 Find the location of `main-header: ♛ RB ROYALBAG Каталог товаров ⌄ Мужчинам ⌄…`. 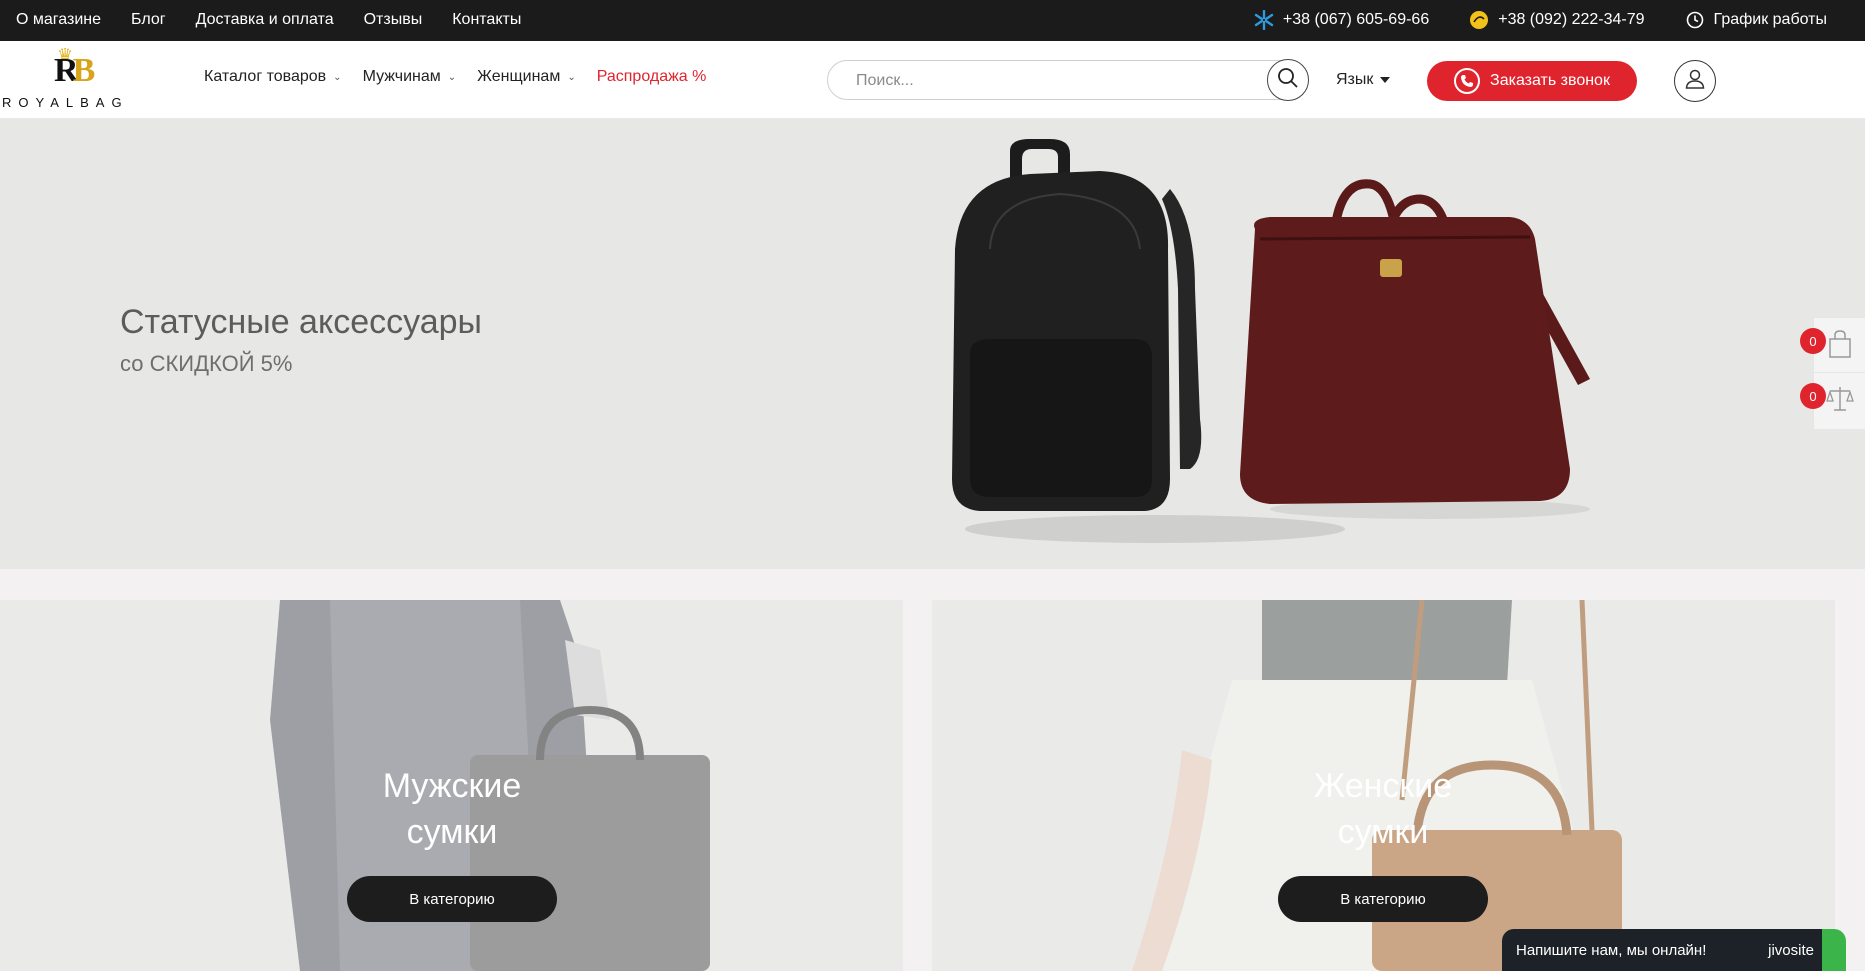

main-header: ♛ RB ROYALBAG Каталог товаров ⌄ Мужчинам ⌄… is located at coordinates (932, 80).